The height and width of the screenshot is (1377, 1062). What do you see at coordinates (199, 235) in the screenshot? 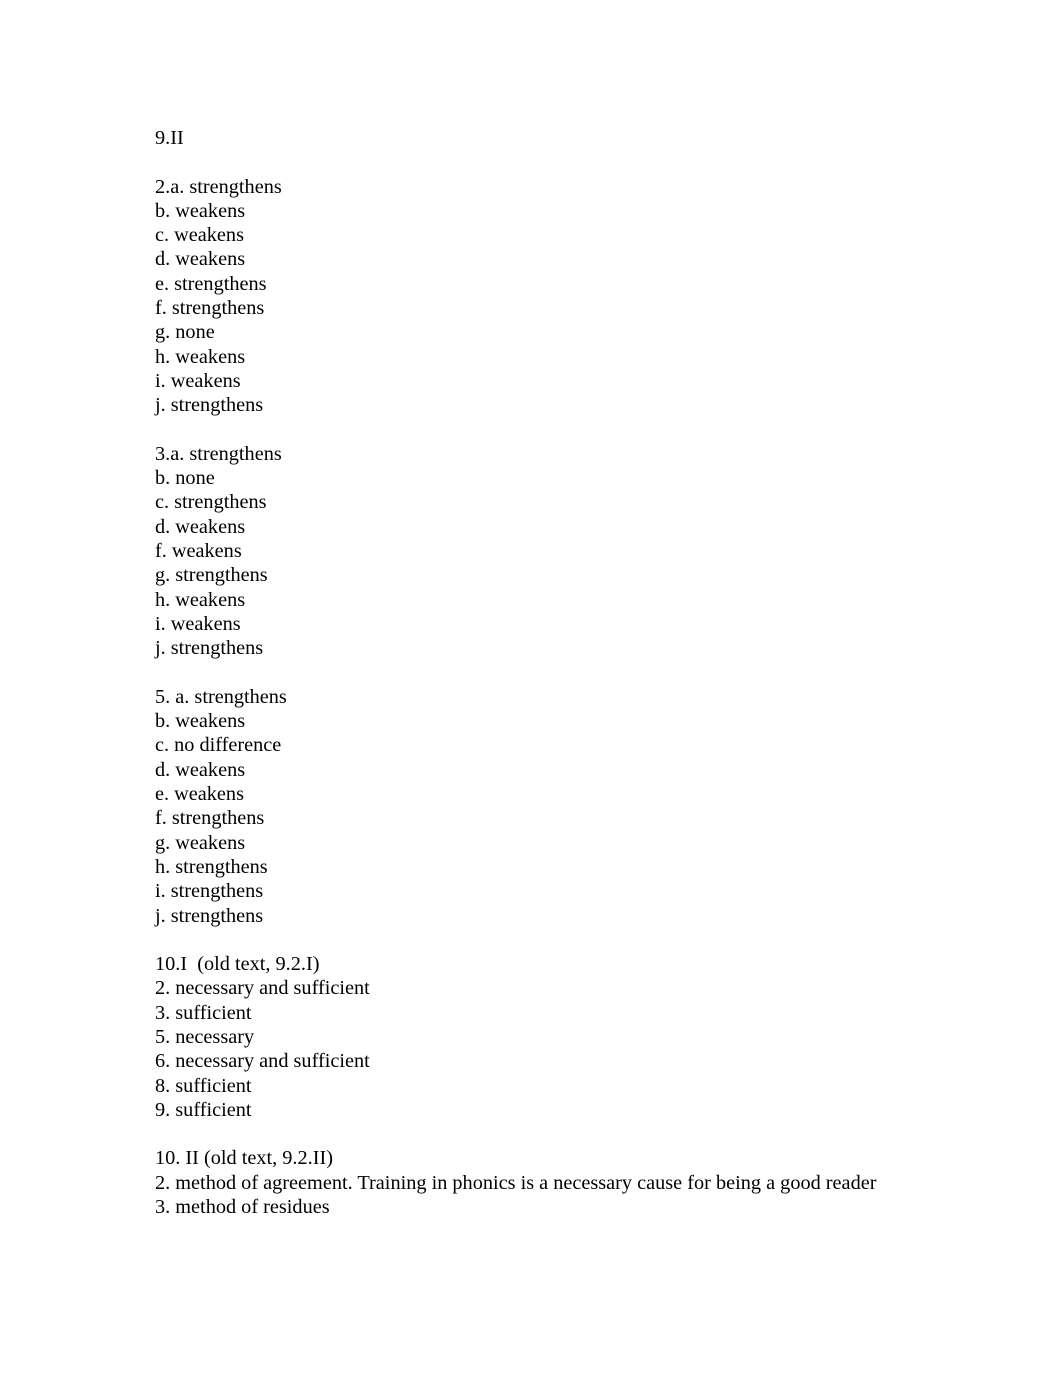
I see `text-line: c. weakens` at bounding box center [199, 235].